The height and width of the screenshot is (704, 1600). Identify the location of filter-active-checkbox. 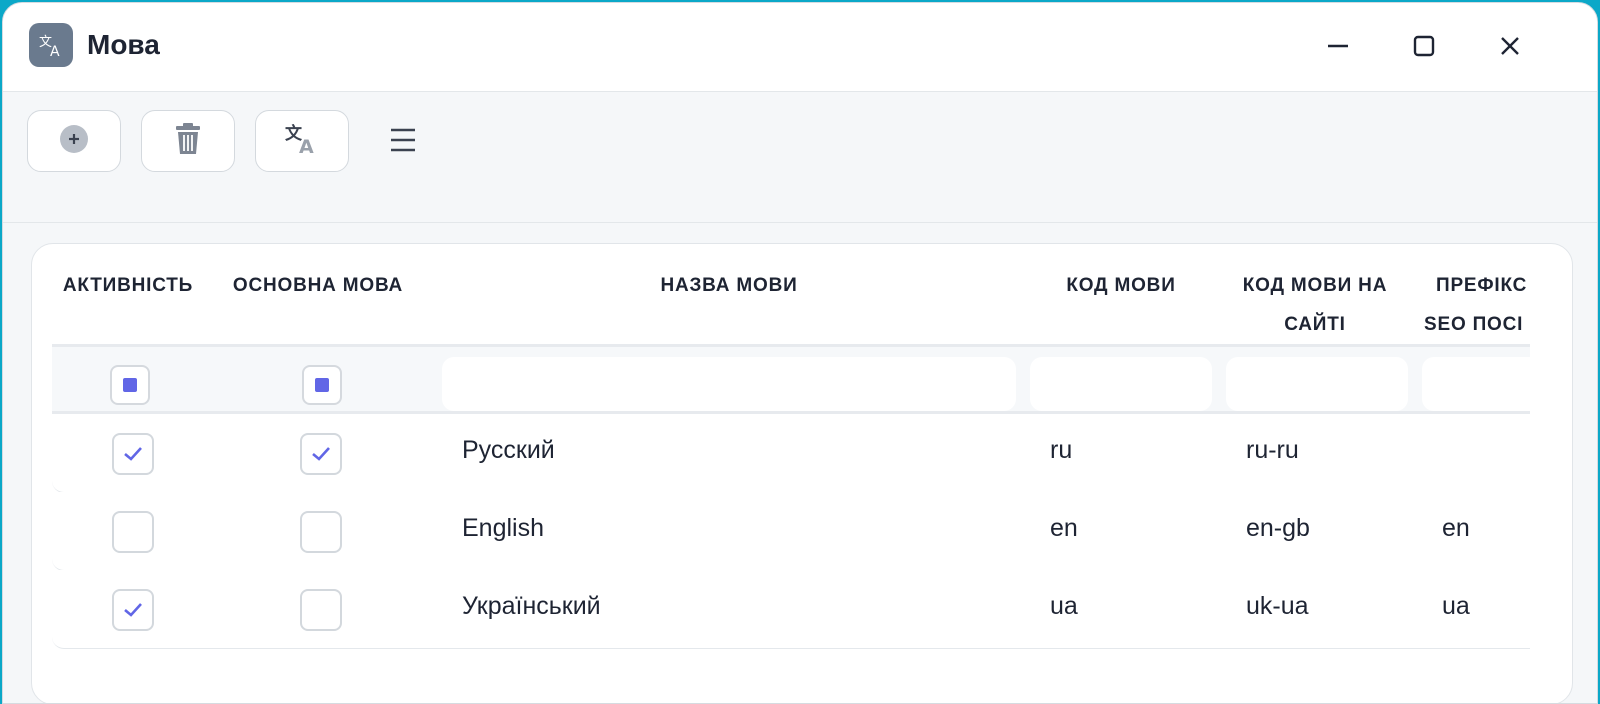
(130, 385).